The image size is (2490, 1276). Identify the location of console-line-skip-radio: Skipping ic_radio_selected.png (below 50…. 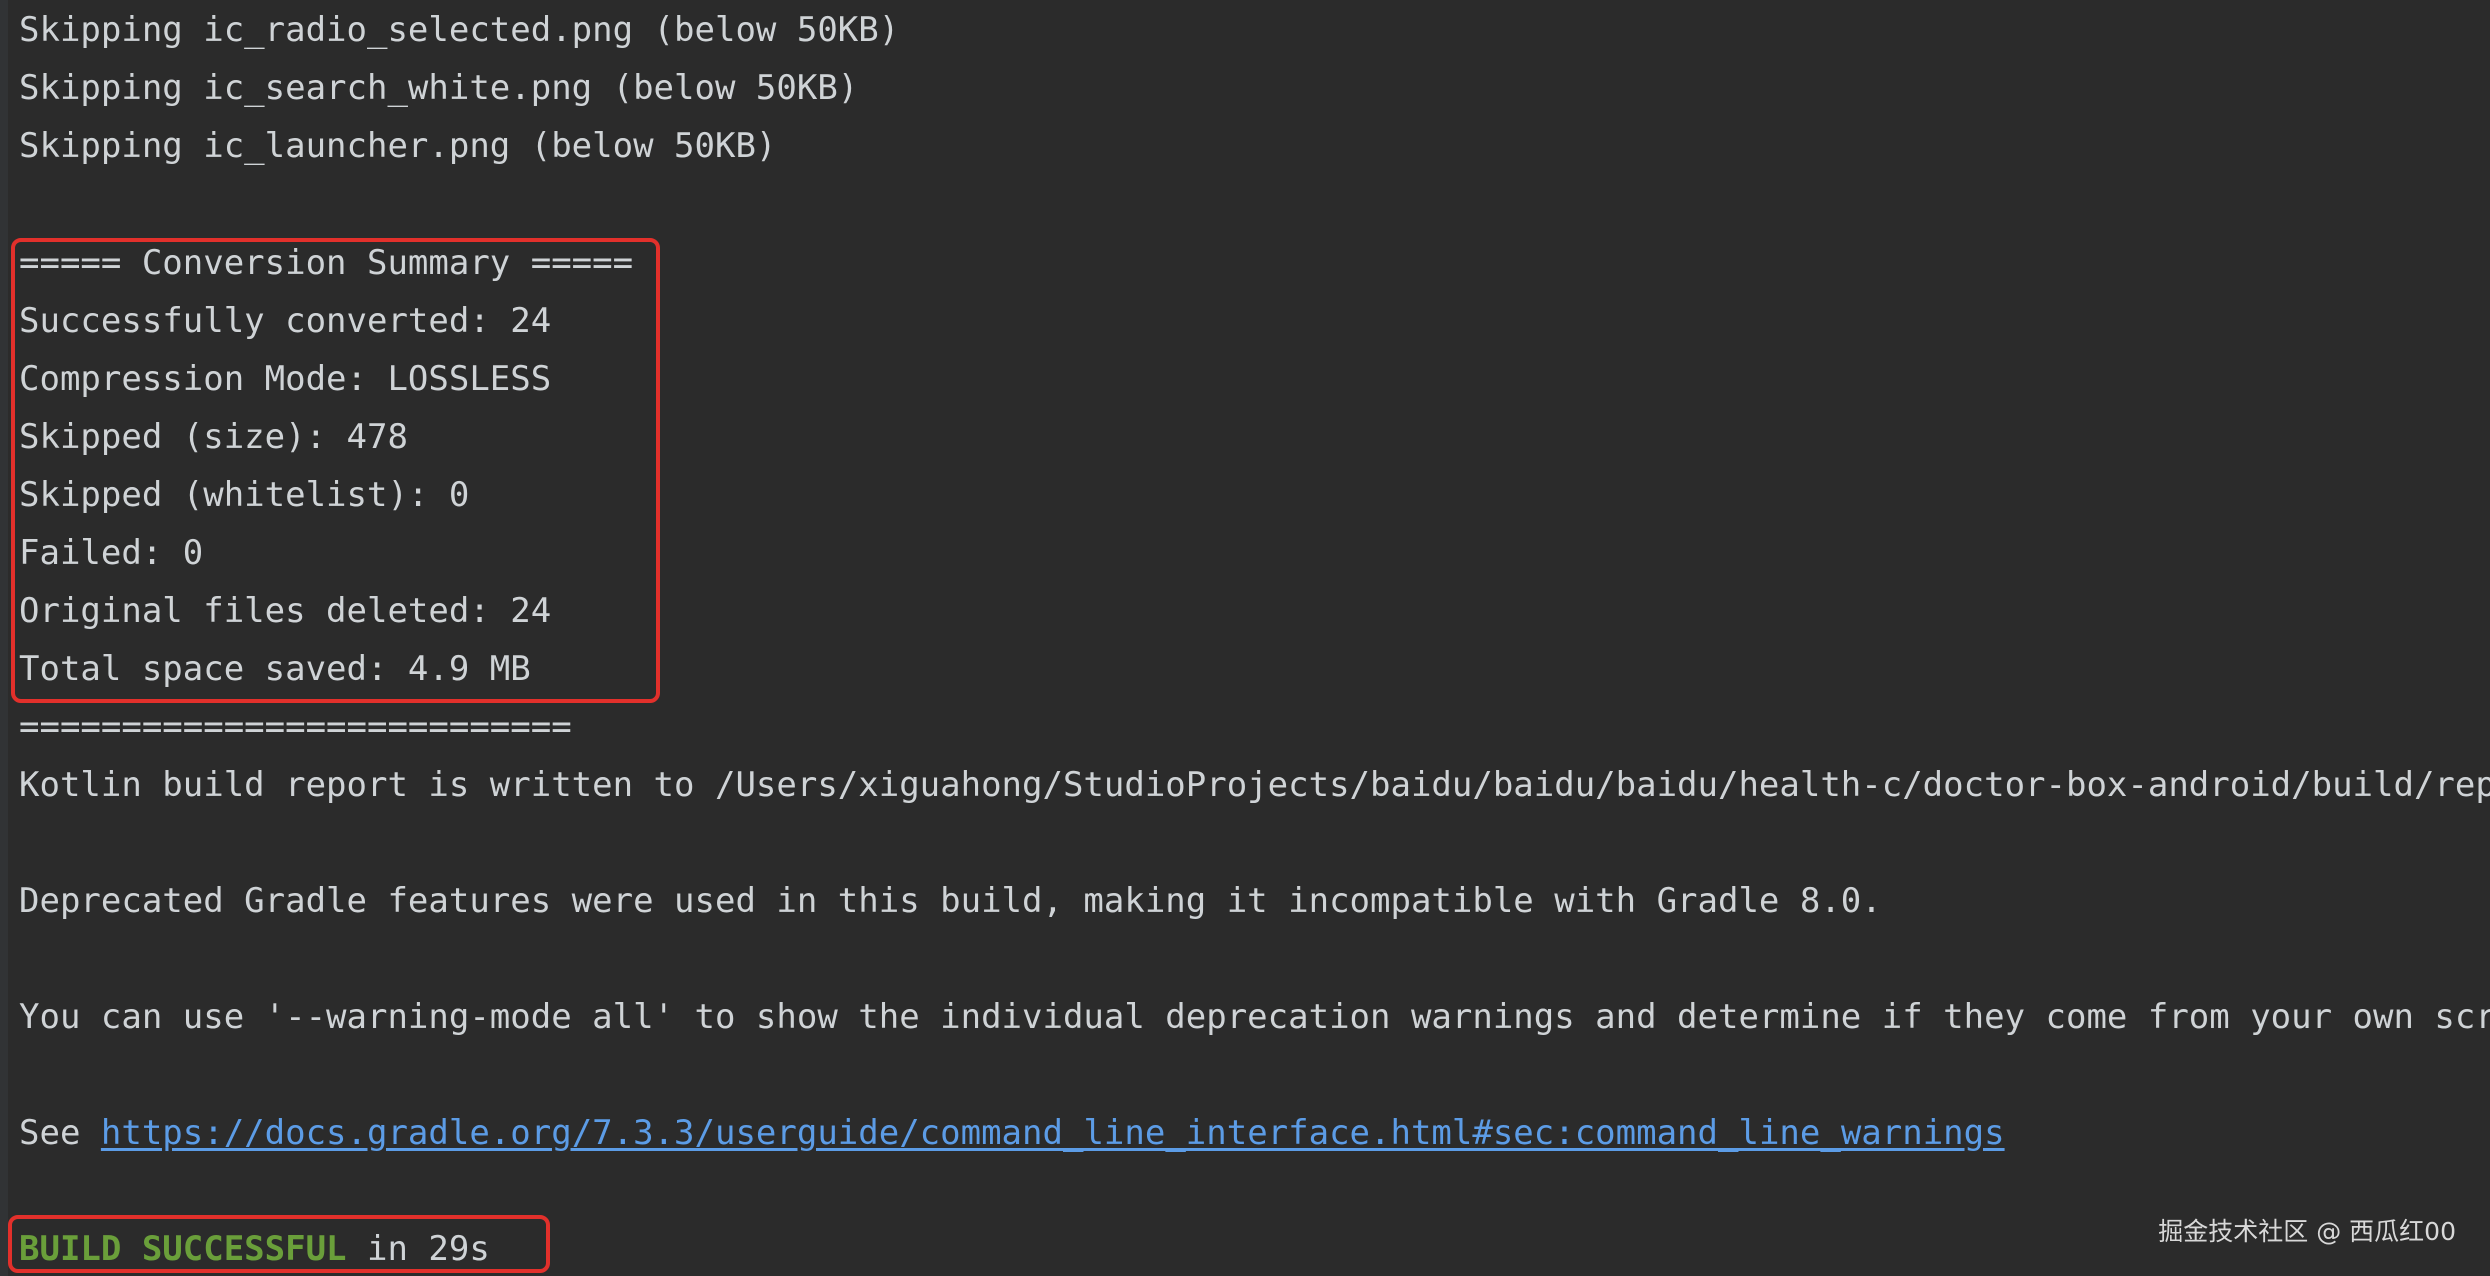
(459, 30).